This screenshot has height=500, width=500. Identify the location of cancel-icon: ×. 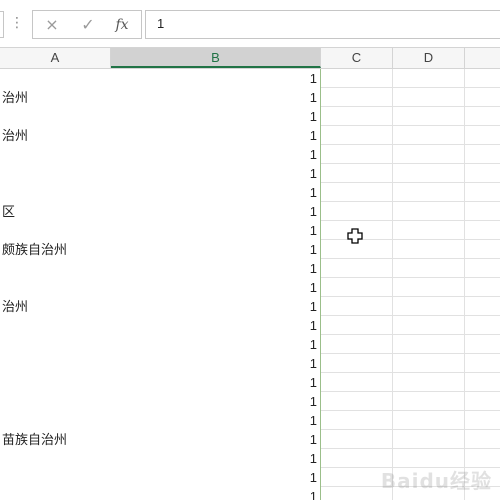
(52, 24).